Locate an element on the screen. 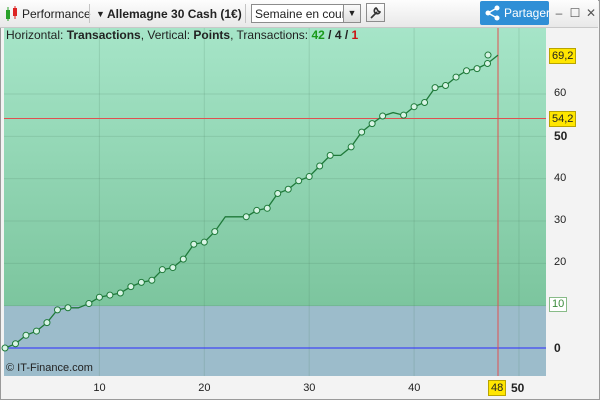 The image size is (600, 400). x-tick-label: 50 is located at coordinates (518, 388).